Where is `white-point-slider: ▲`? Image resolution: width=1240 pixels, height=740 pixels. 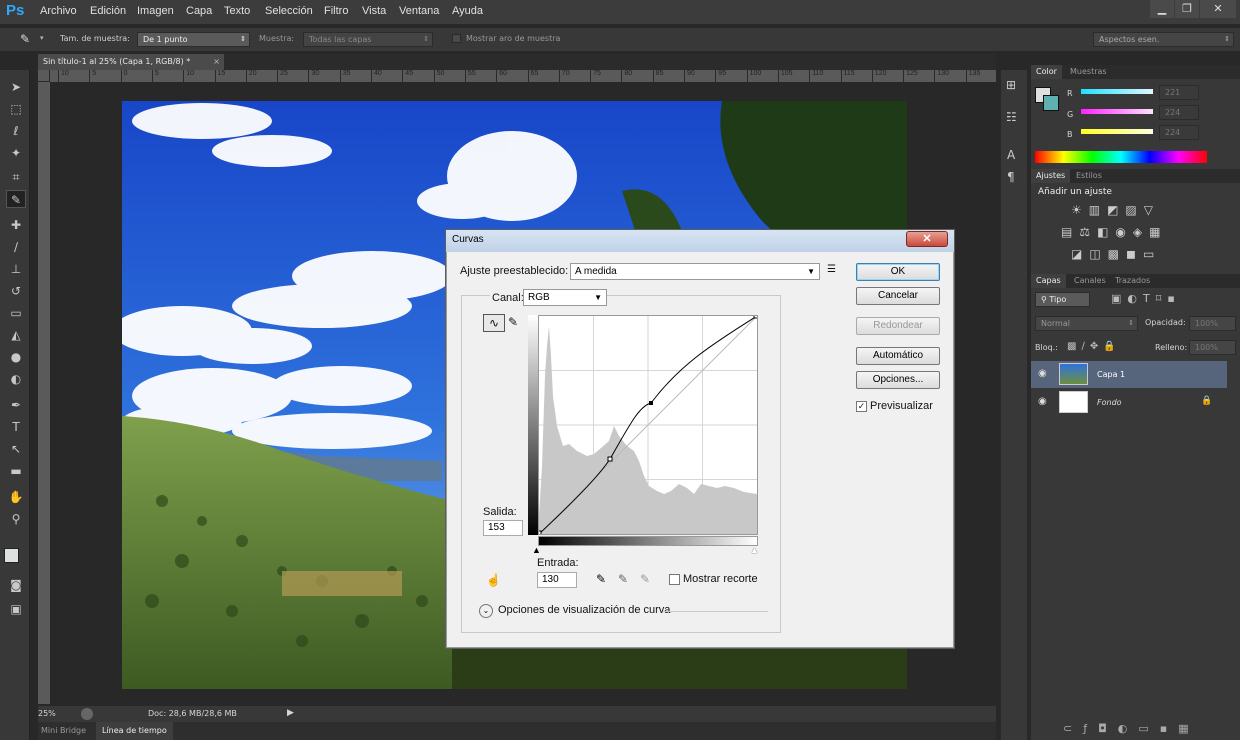
white-point-slider: ▲ is located at coordinates (754, 550).